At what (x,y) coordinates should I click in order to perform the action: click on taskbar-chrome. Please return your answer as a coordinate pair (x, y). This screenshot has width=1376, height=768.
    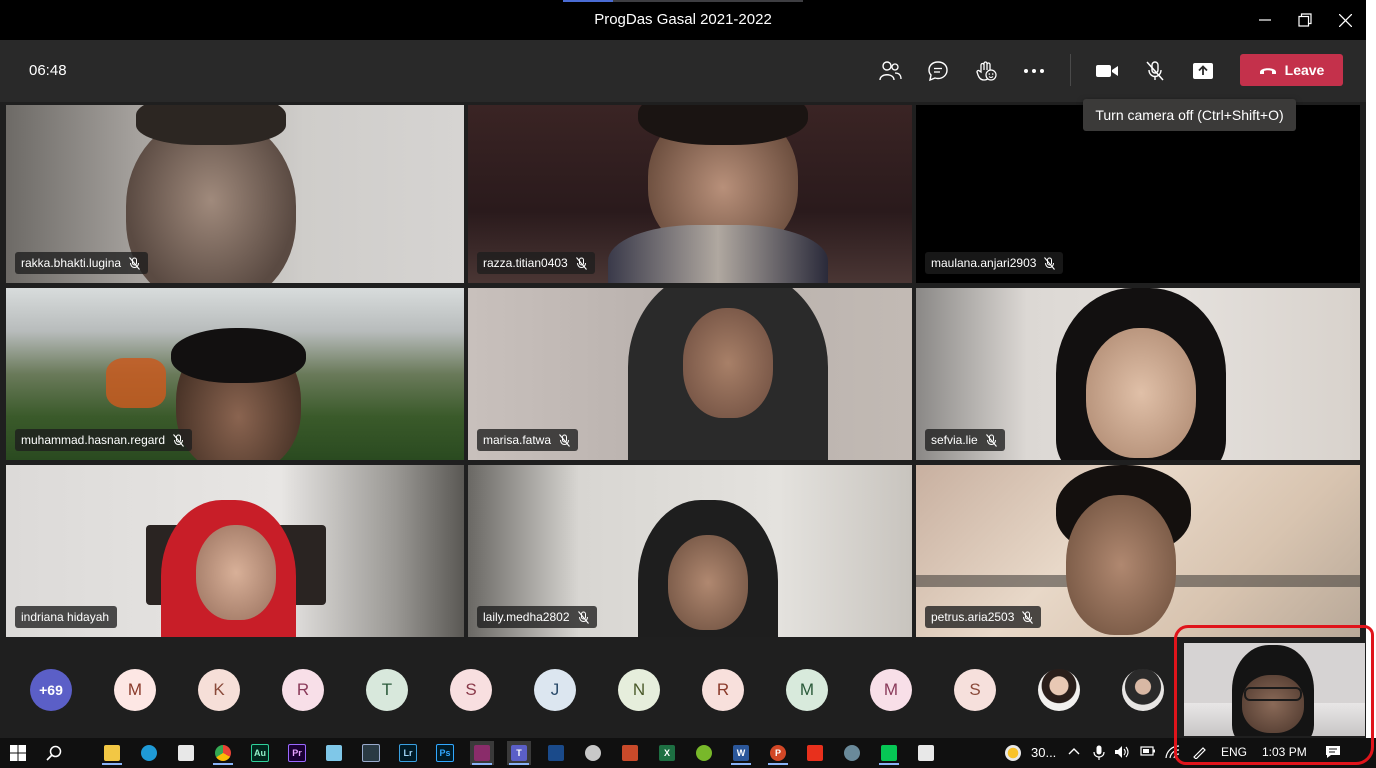
    Looking at the image, I should click on (223, 753).